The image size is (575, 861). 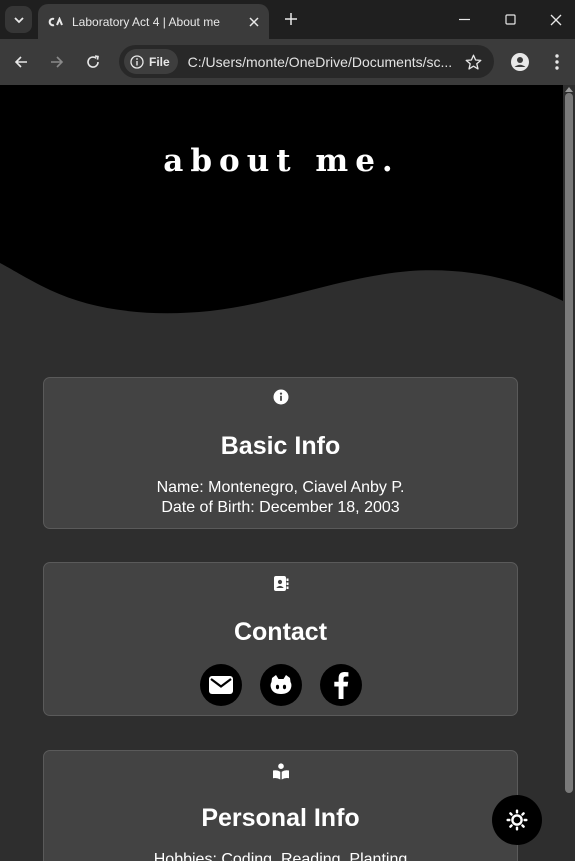 I want to click on scroll-up-arrow-icon, so click(x=569, y=89).